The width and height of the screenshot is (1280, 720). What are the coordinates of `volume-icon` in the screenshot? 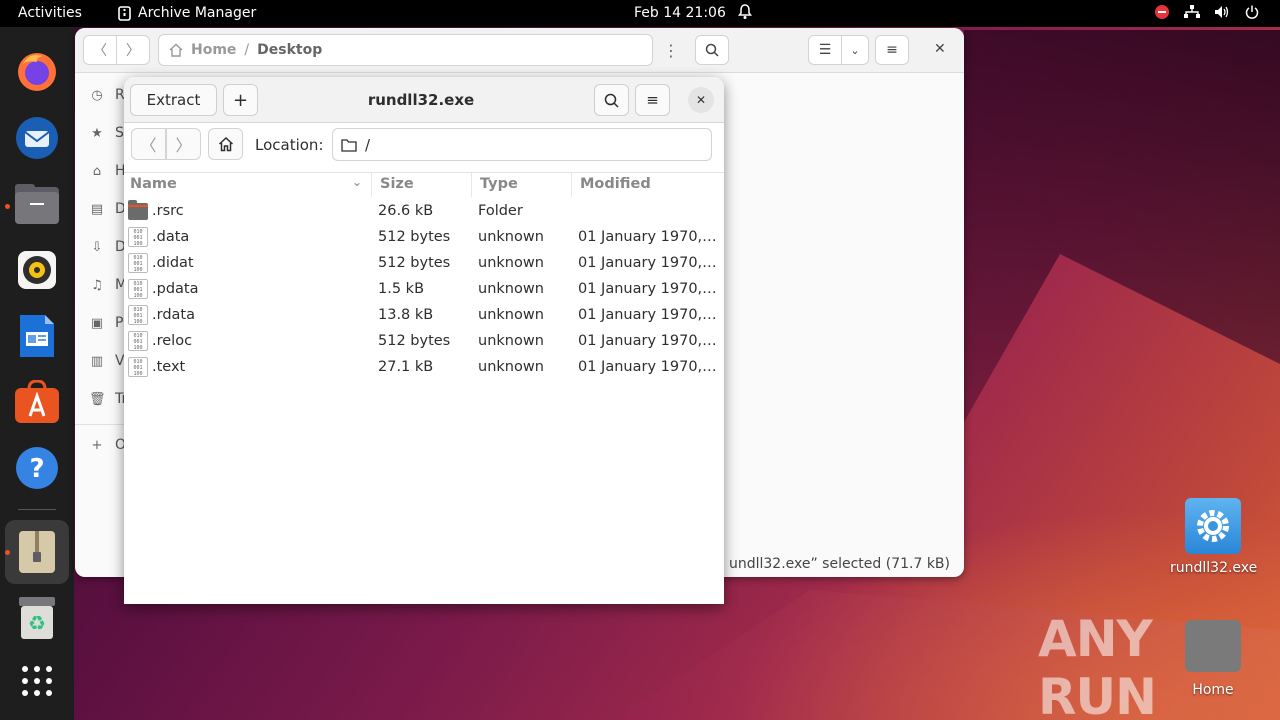 It's located at (1222, 12).